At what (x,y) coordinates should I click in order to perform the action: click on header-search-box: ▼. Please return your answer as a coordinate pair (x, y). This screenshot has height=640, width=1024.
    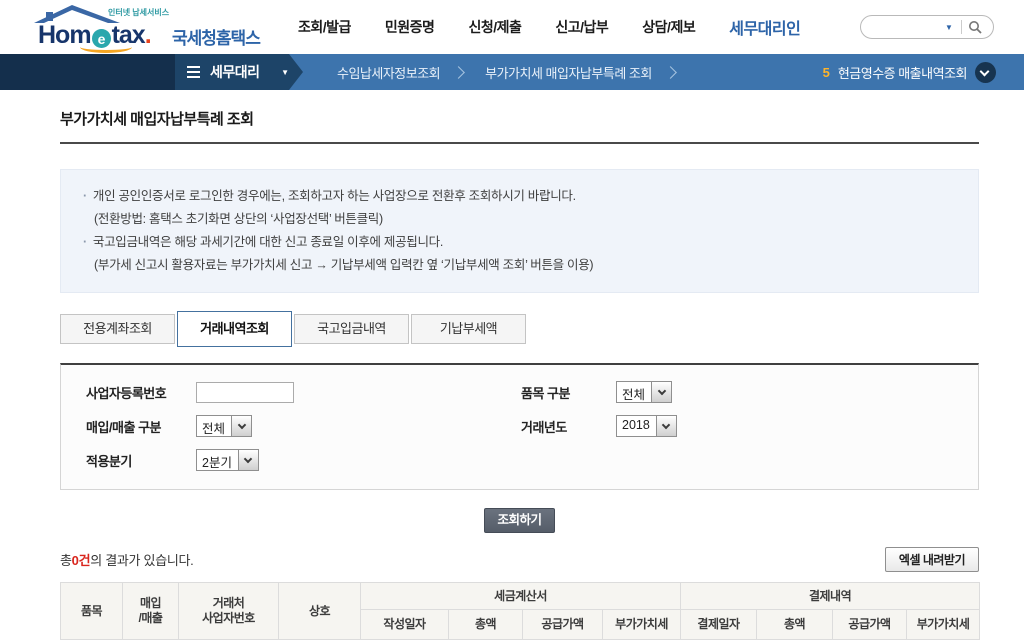
    Looking at the image, I should click on (927, 27).